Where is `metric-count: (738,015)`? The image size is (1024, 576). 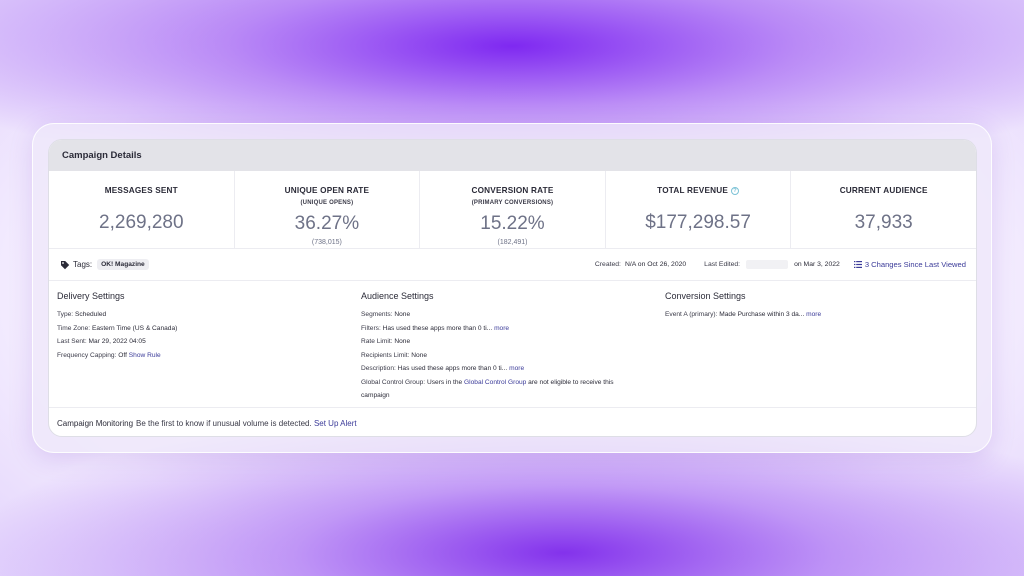
metric-count: (738,015) is located at coordinates (326, 242).